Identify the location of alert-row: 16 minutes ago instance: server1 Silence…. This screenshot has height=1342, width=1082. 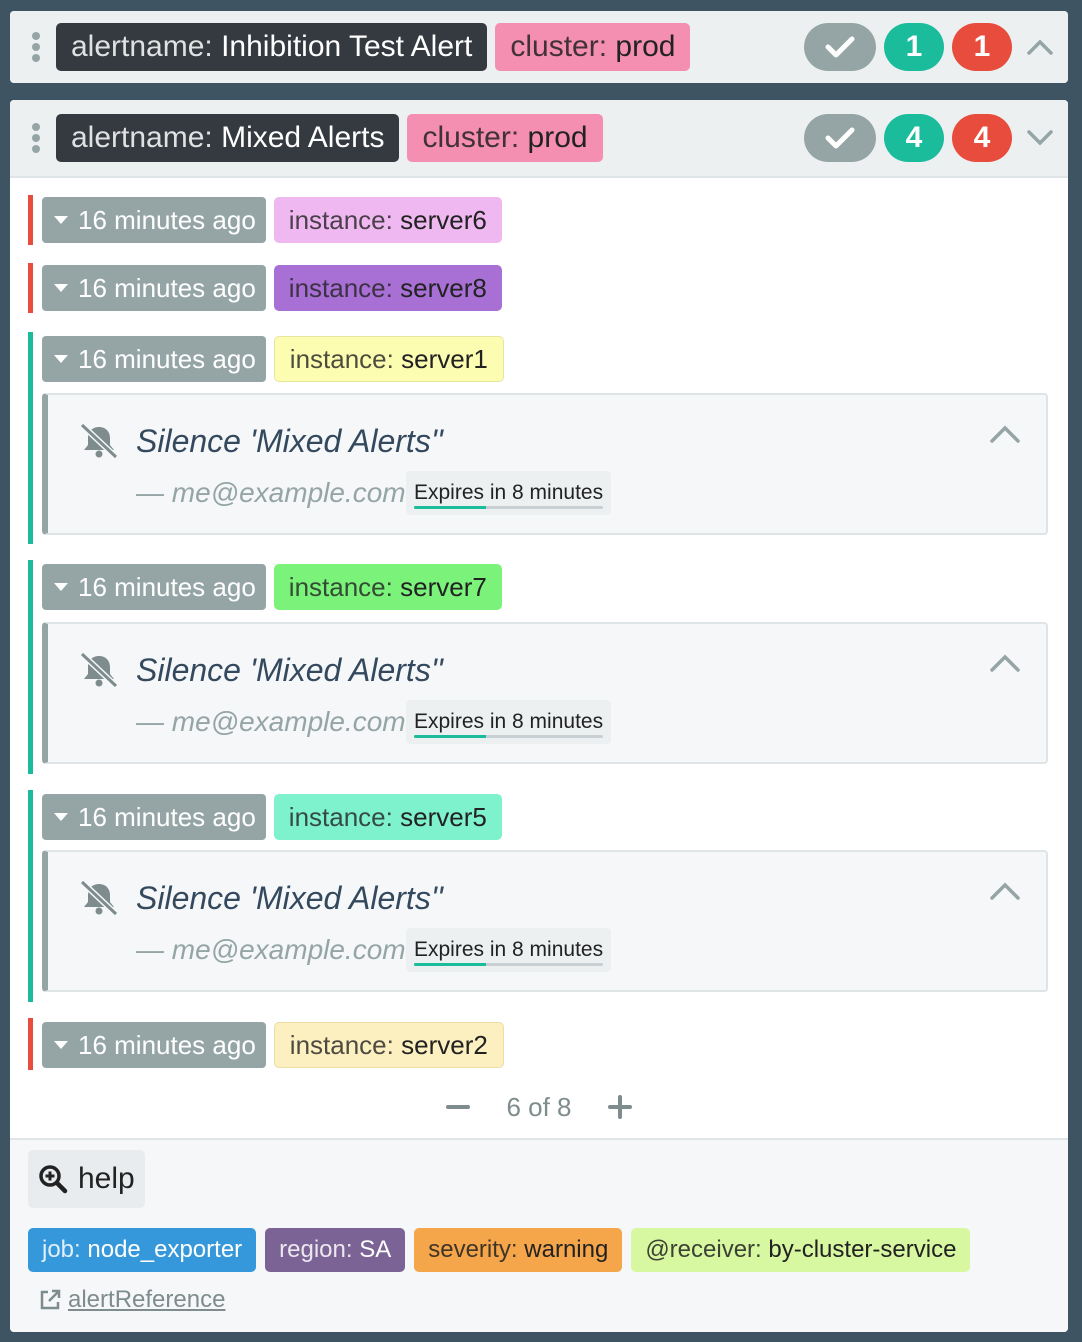
(538, 438).